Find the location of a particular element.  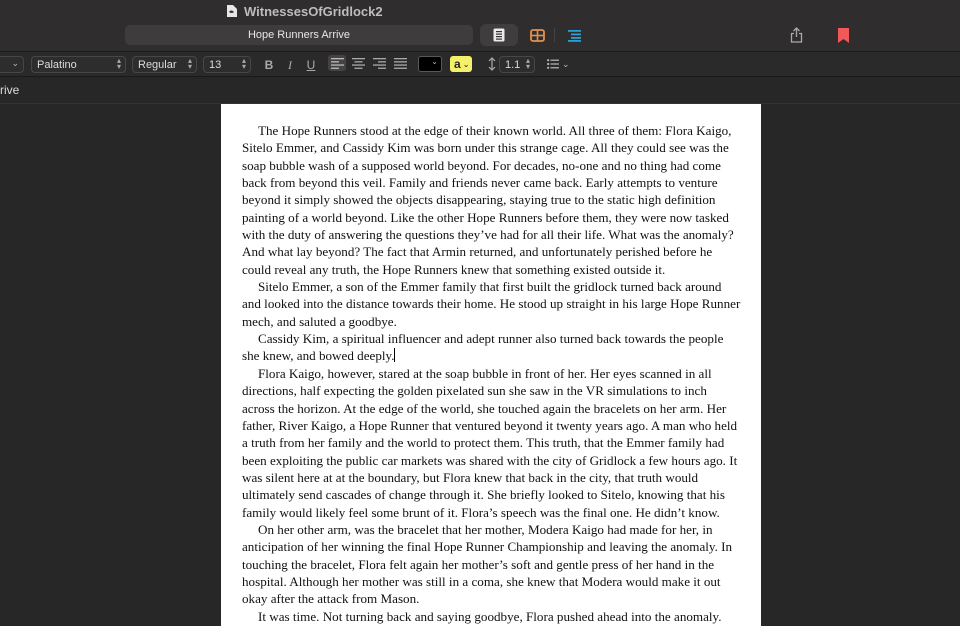

align-right-button is located at coordinates (379, 63).